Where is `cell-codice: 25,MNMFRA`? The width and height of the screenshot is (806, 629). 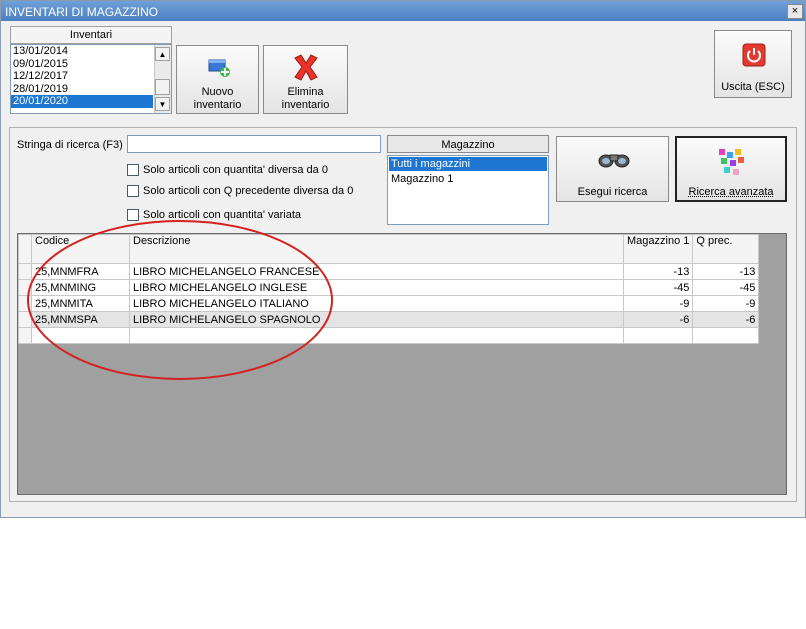
cell-codice: 25,MNMFRA is located at coordinates (80, 271).